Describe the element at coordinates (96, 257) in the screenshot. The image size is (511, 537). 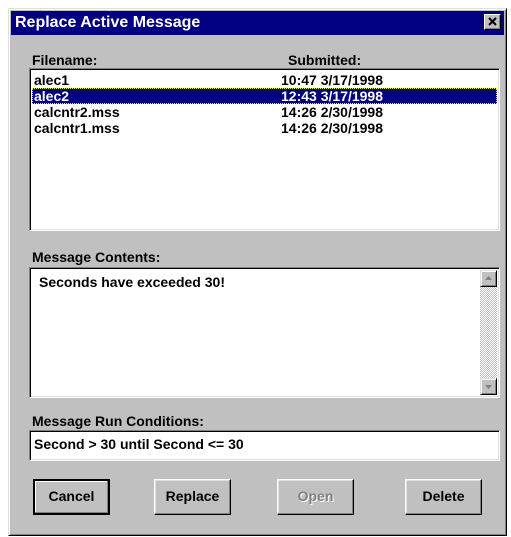
I see `message-contents-label: Message Contents:` at that location.